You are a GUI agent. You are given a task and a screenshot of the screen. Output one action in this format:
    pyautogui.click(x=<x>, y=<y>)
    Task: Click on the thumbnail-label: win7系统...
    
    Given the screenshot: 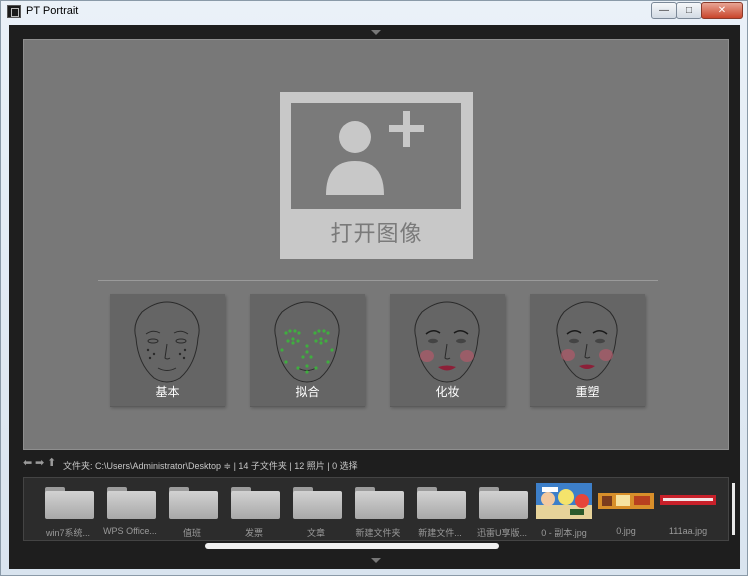 What is the action you would take?
    pyautogui.click(x=67, y=533)
    